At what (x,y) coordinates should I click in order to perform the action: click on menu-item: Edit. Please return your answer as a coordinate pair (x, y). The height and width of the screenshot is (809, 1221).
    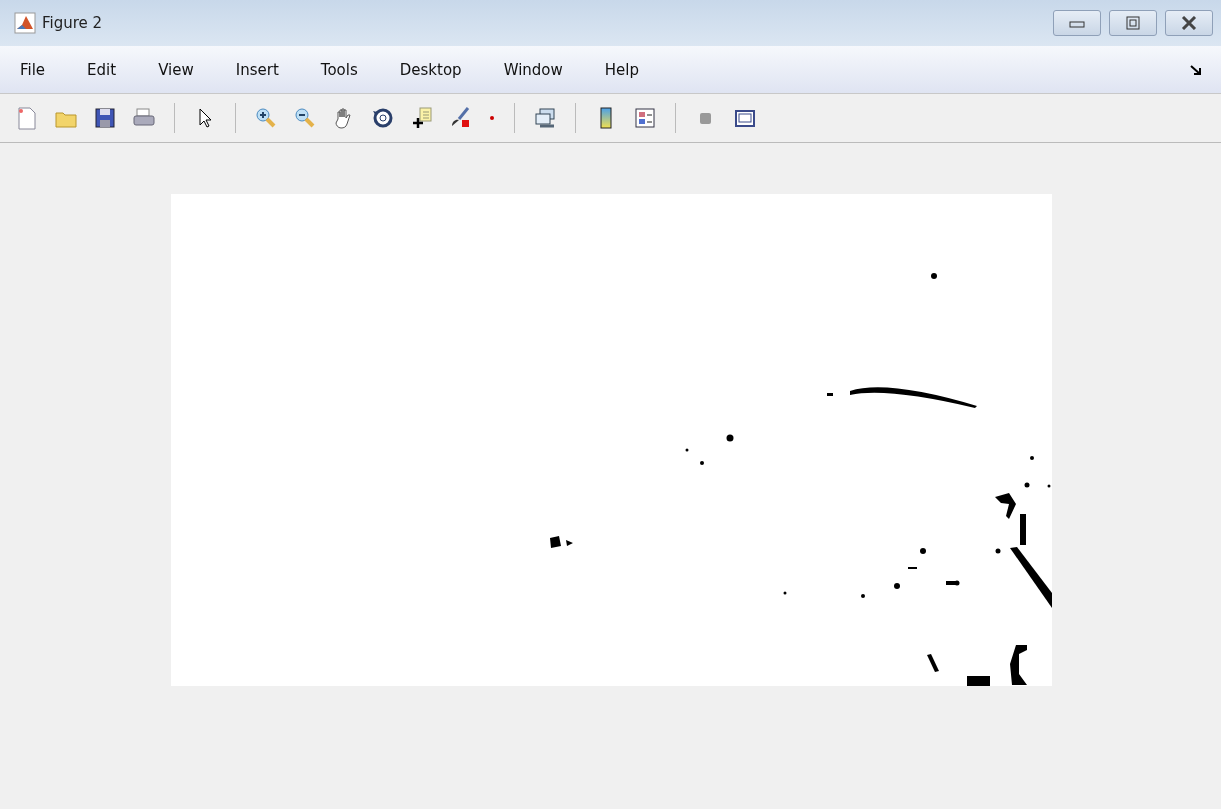
    Looking at the image, I should click on (102, 69).